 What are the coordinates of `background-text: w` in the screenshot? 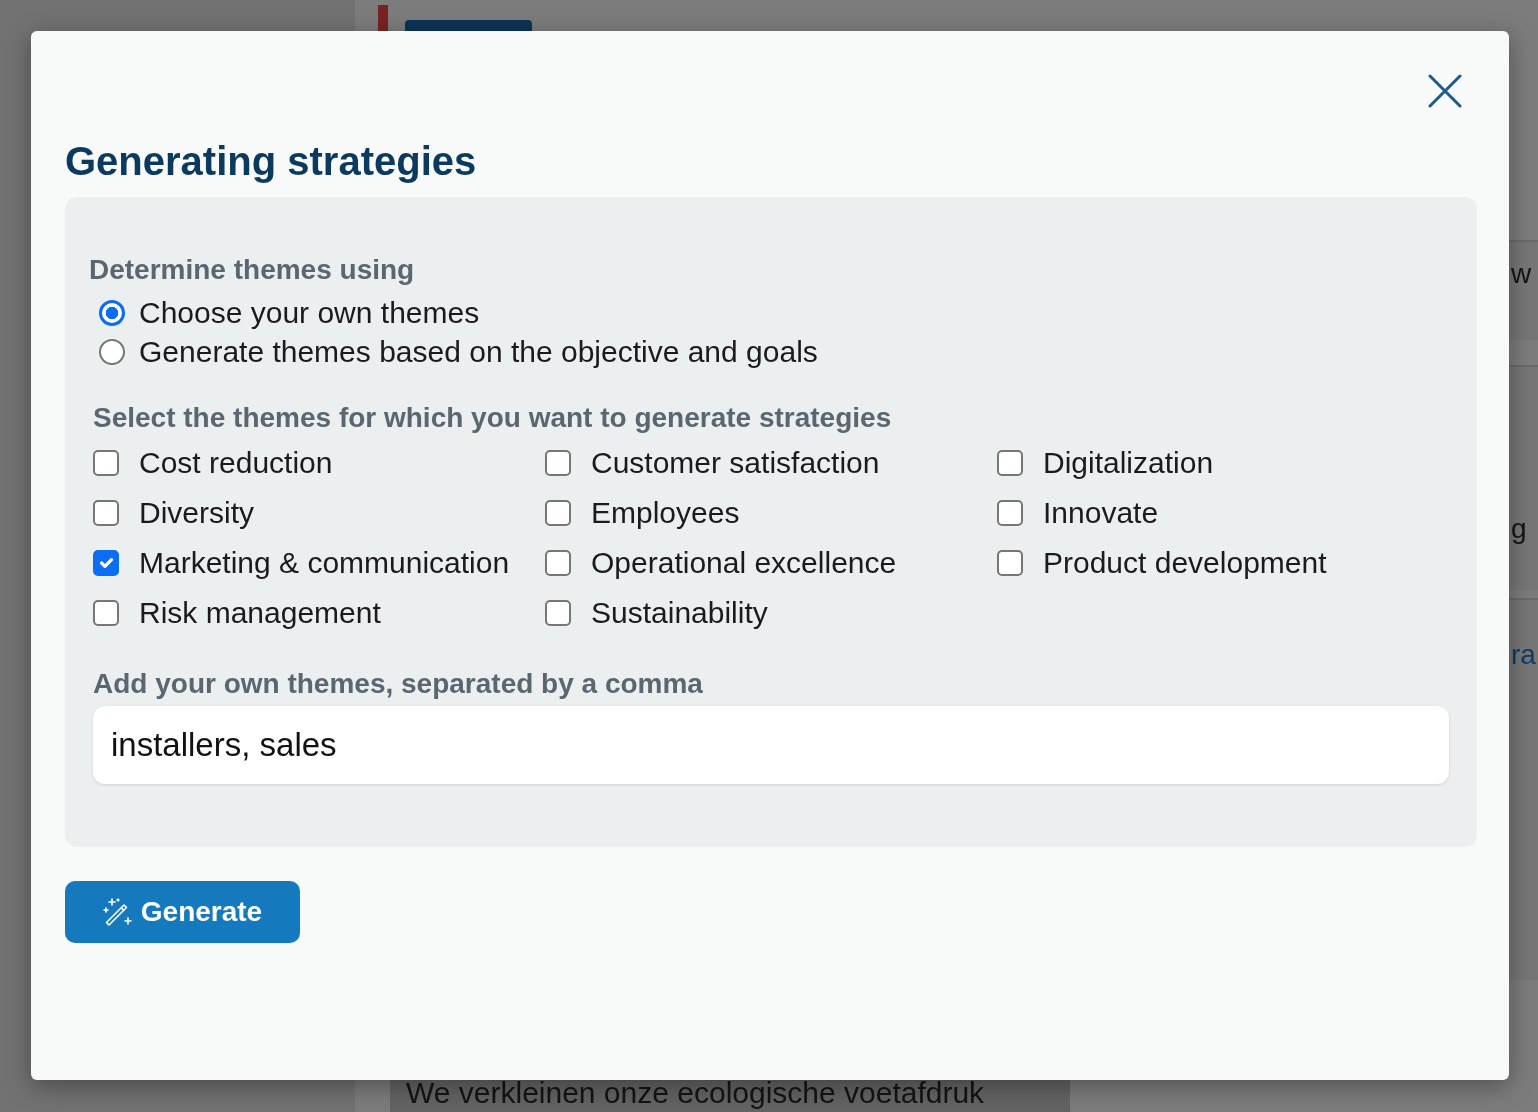 It's located at (1521, 273).